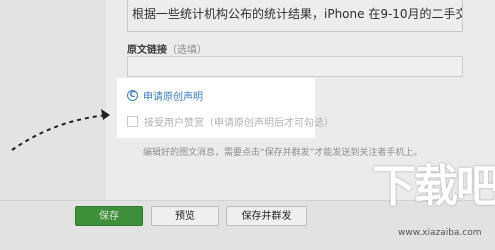 This screenshot has width=495, height=250. What do you see at coordinates (187, 50) in the screenshot?
I see `source-link-optional: （选填）` at bounding box center [187, 50].